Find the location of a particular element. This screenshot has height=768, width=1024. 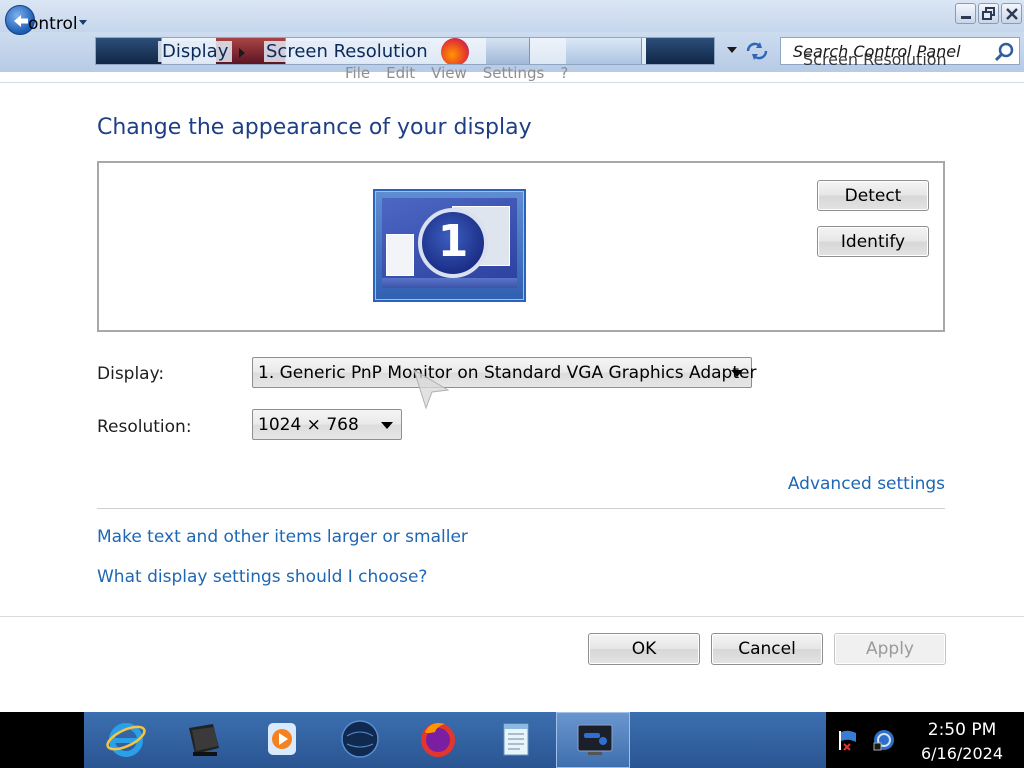

menu-view: View is located at coordinates (449, 73).